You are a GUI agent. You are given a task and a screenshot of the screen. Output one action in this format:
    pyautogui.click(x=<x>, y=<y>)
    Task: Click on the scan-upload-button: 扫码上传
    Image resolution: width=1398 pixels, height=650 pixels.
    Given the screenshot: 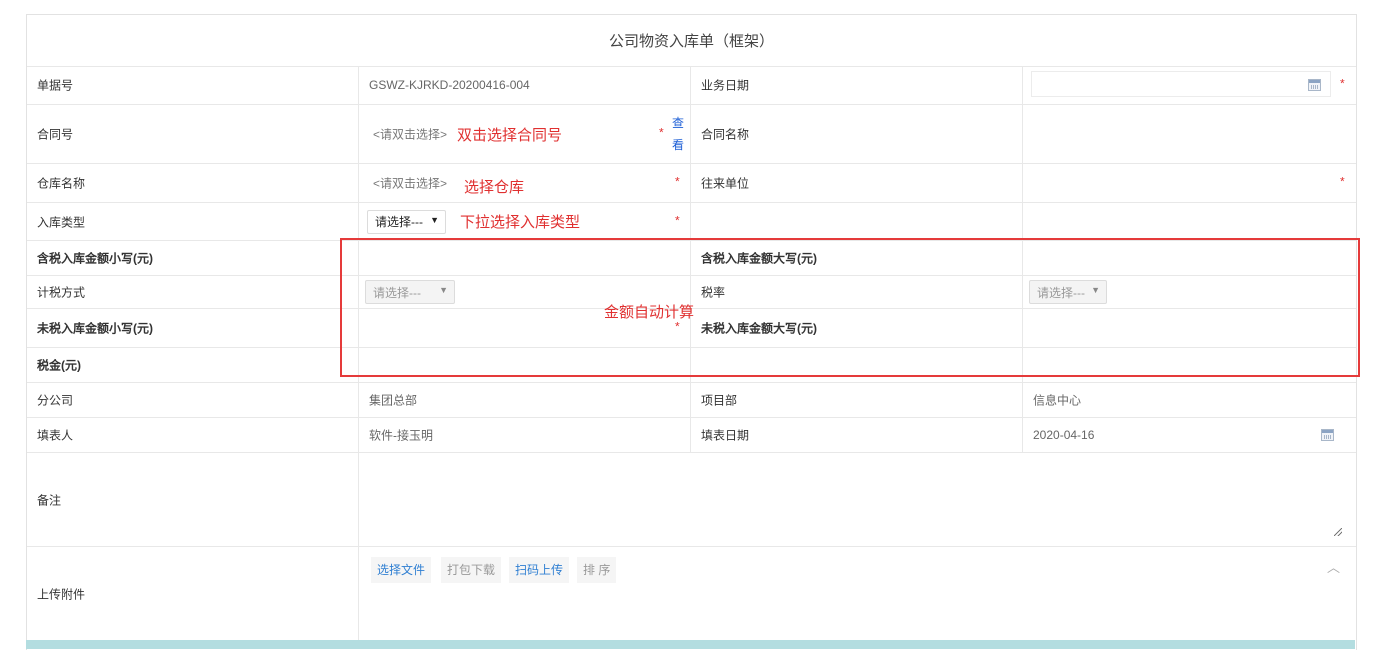 What is the action you would take?
    pyautogui.click(x=539, y=570)
    